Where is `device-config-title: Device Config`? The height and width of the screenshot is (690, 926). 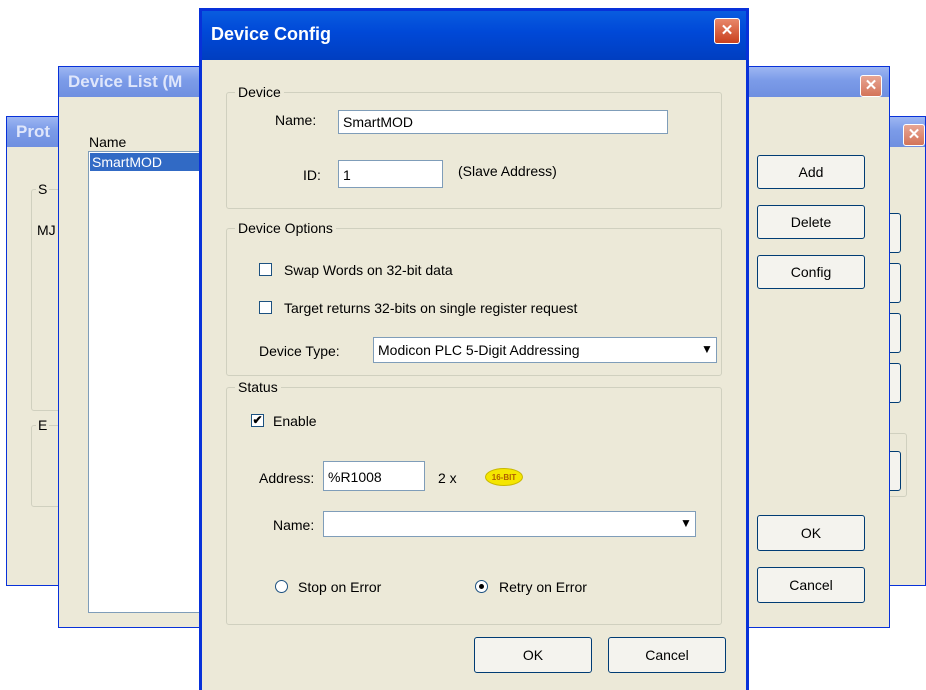 device-config-title: Device Config is located at coordinates (271, 34).